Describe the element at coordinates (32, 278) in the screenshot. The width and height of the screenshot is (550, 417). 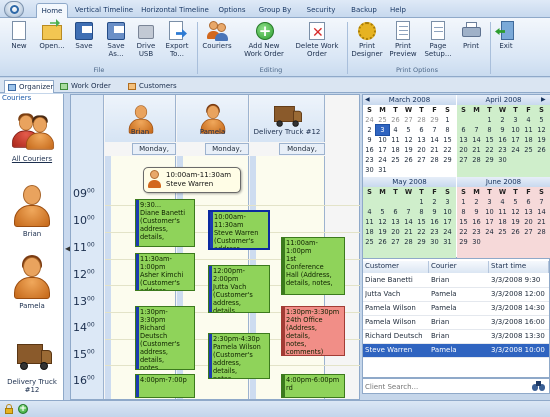
I see `pamela-avatar-icon` at that location.